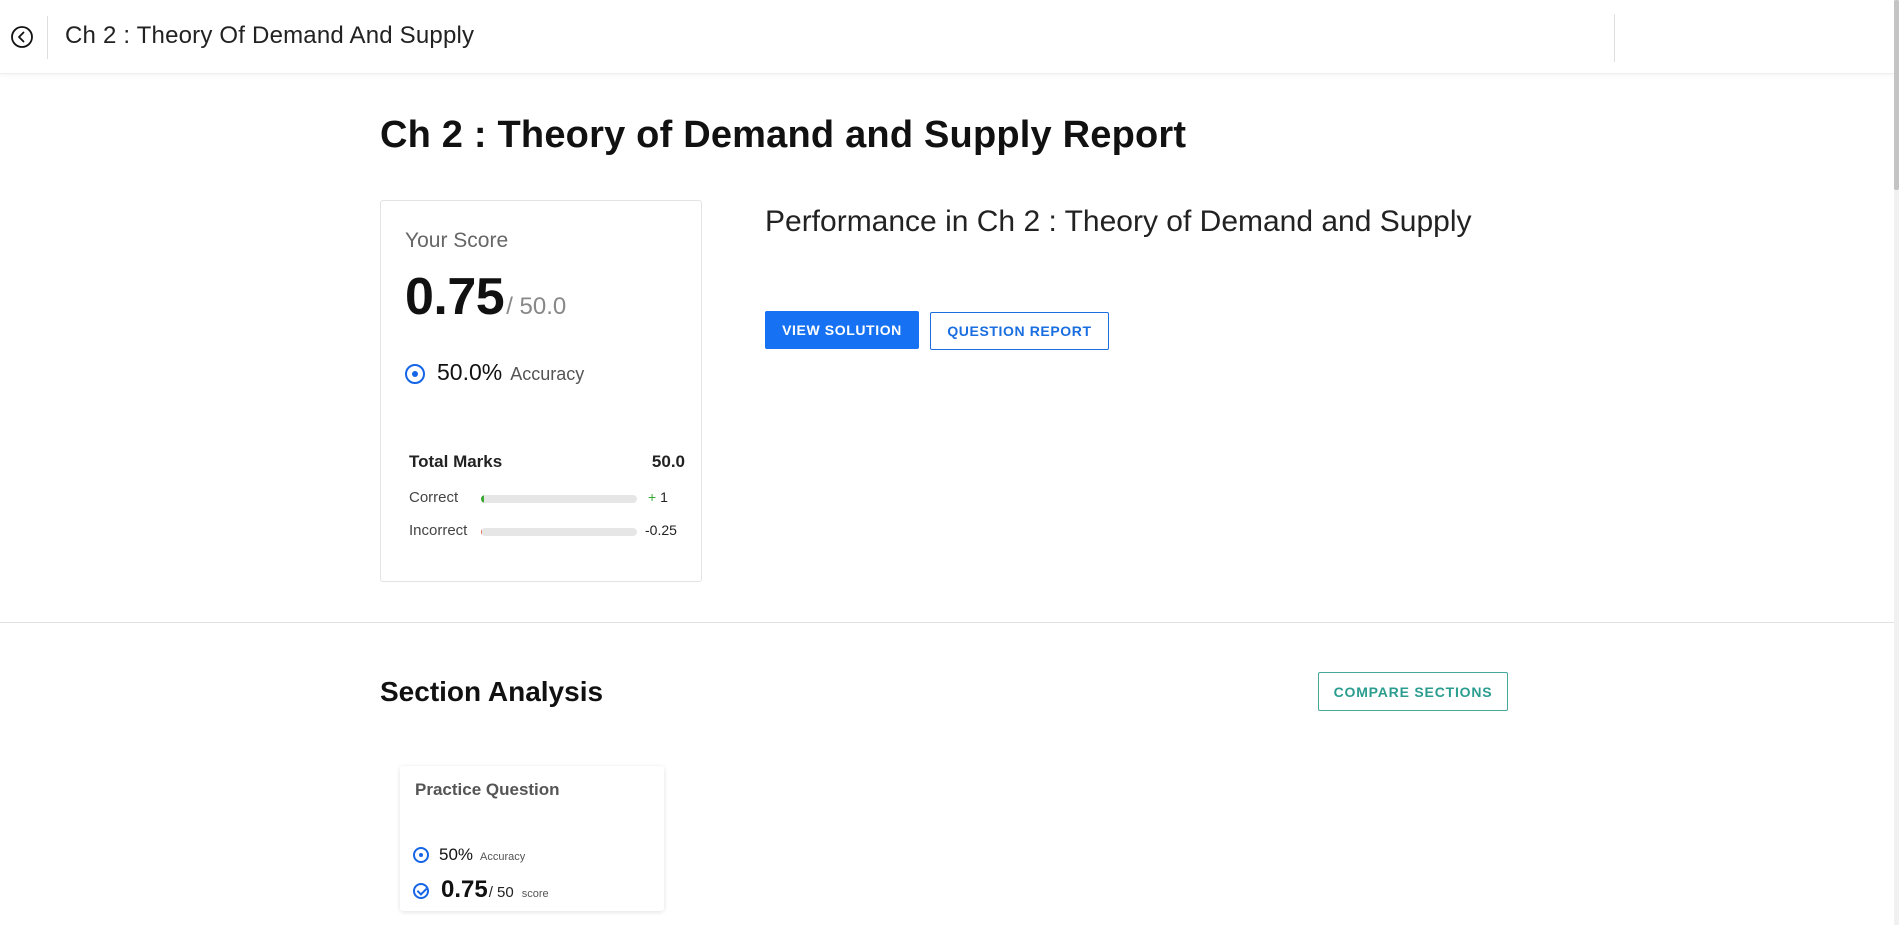 This screenshot has height=925, width=1899. I want to click on section-accuracy-value: 50%, so click(456, 854).